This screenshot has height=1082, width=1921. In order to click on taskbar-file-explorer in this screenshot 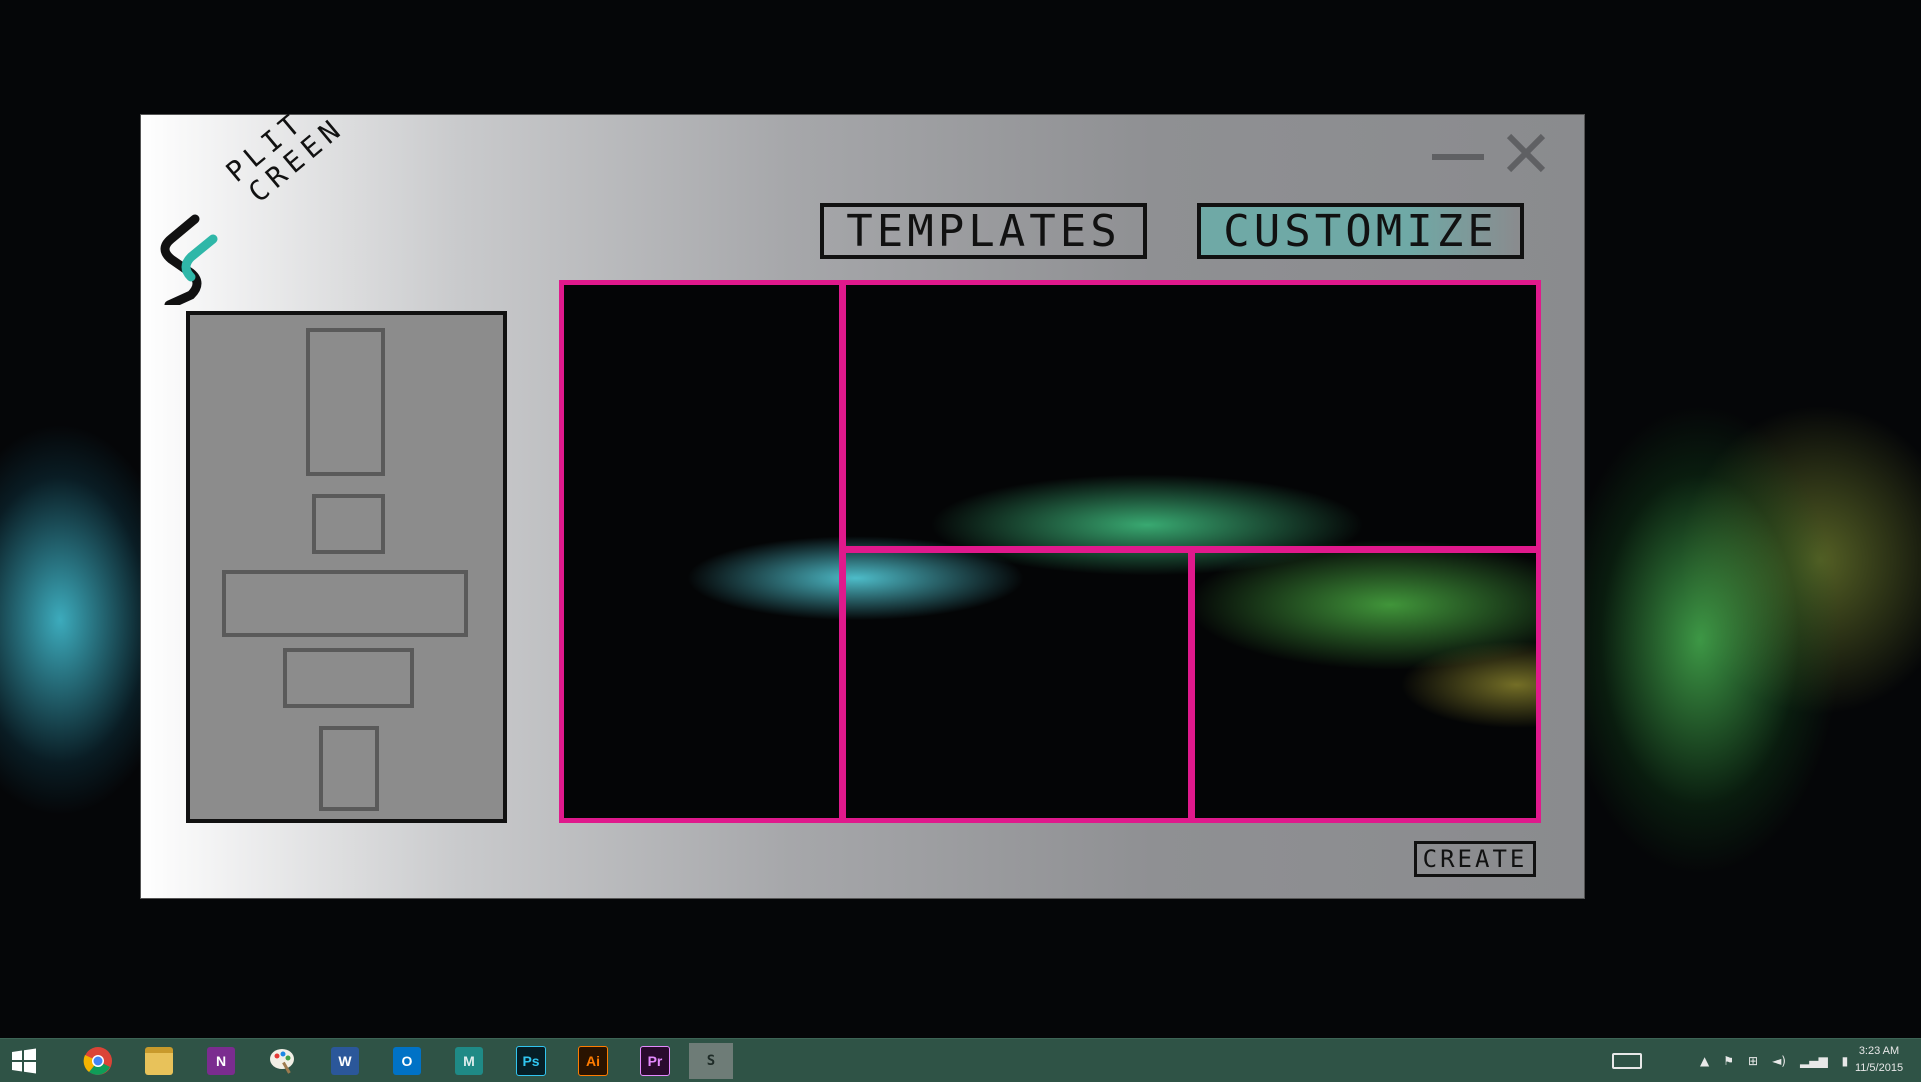, I will do `click(159, 1061)`.